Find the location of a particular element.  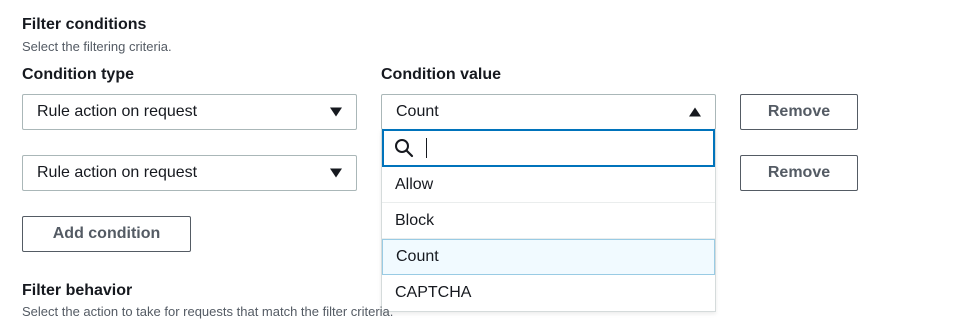

filter-behavior-title: Filter behavior is located at coordinates (77, 290).